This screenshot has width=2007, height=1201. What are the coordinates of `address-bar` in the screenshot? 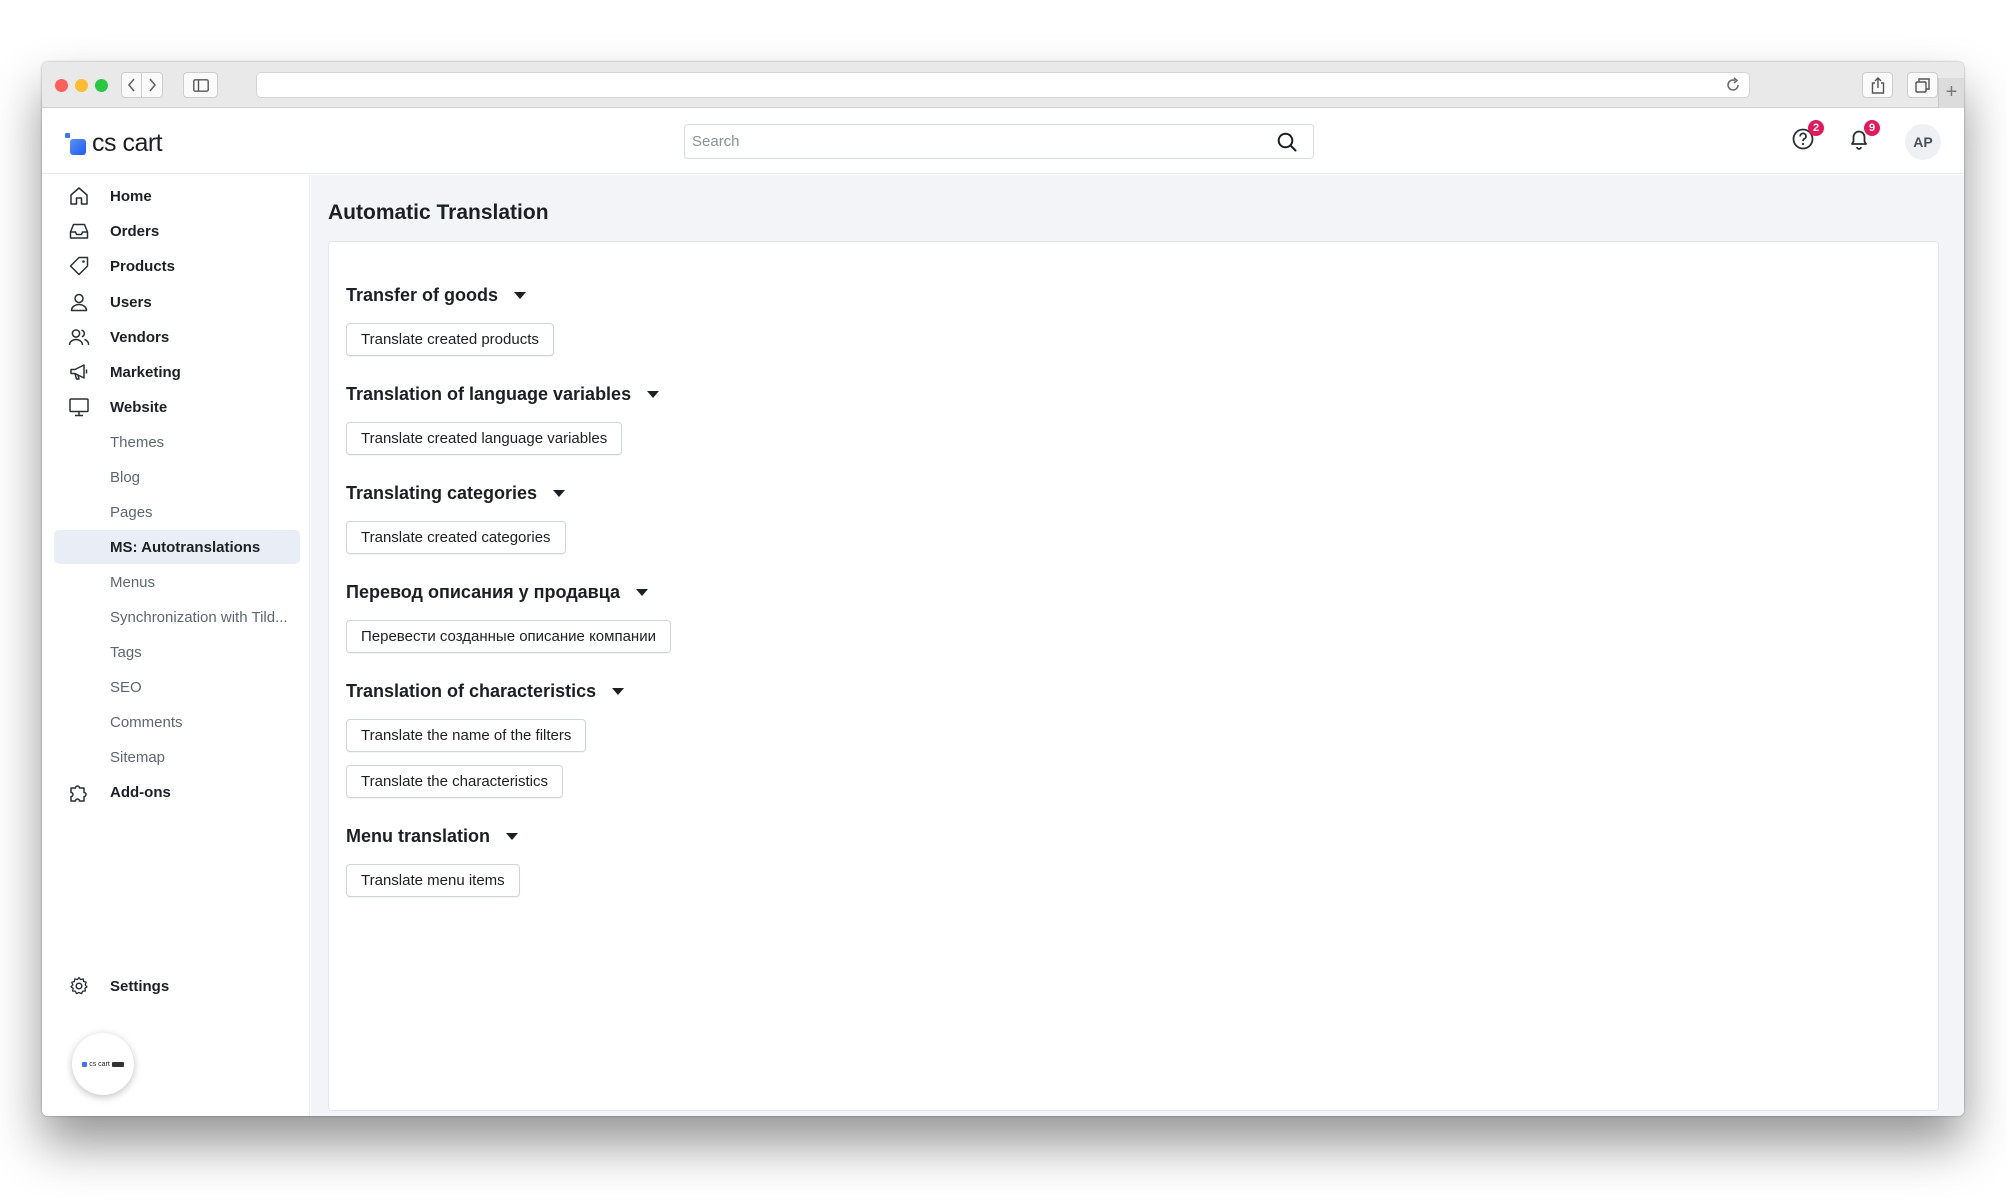 It's located at (1003, 85).